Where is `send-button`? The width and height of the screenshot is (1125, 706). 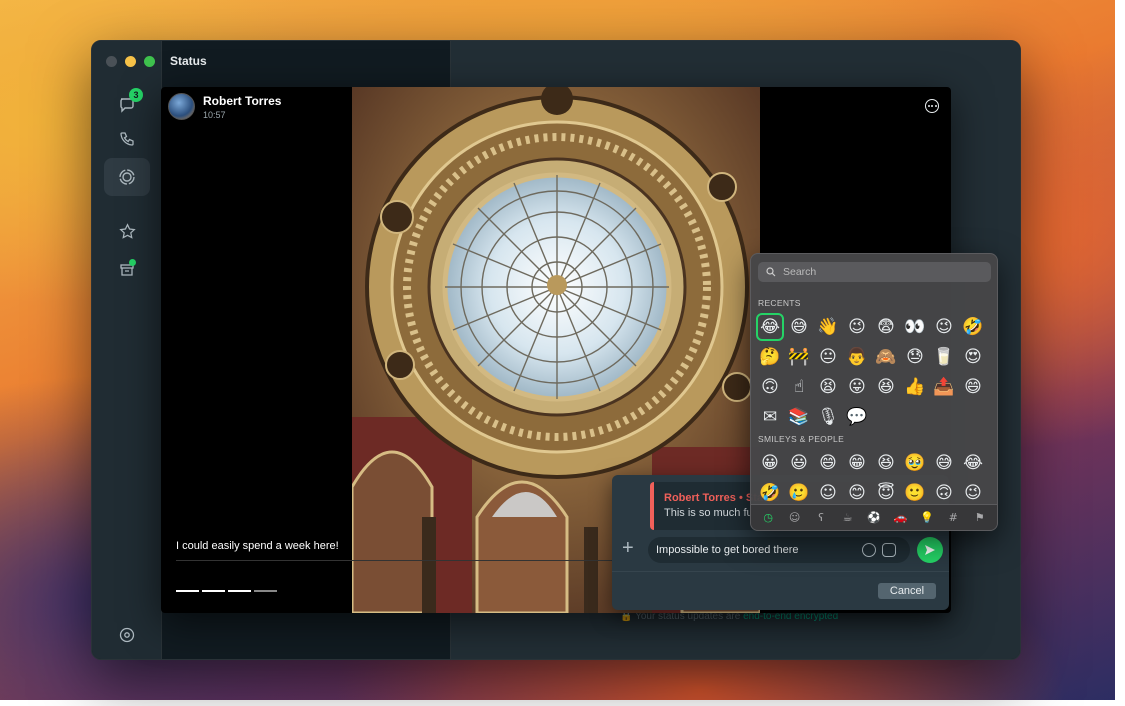 send-button is located at coordinates (930, 550).